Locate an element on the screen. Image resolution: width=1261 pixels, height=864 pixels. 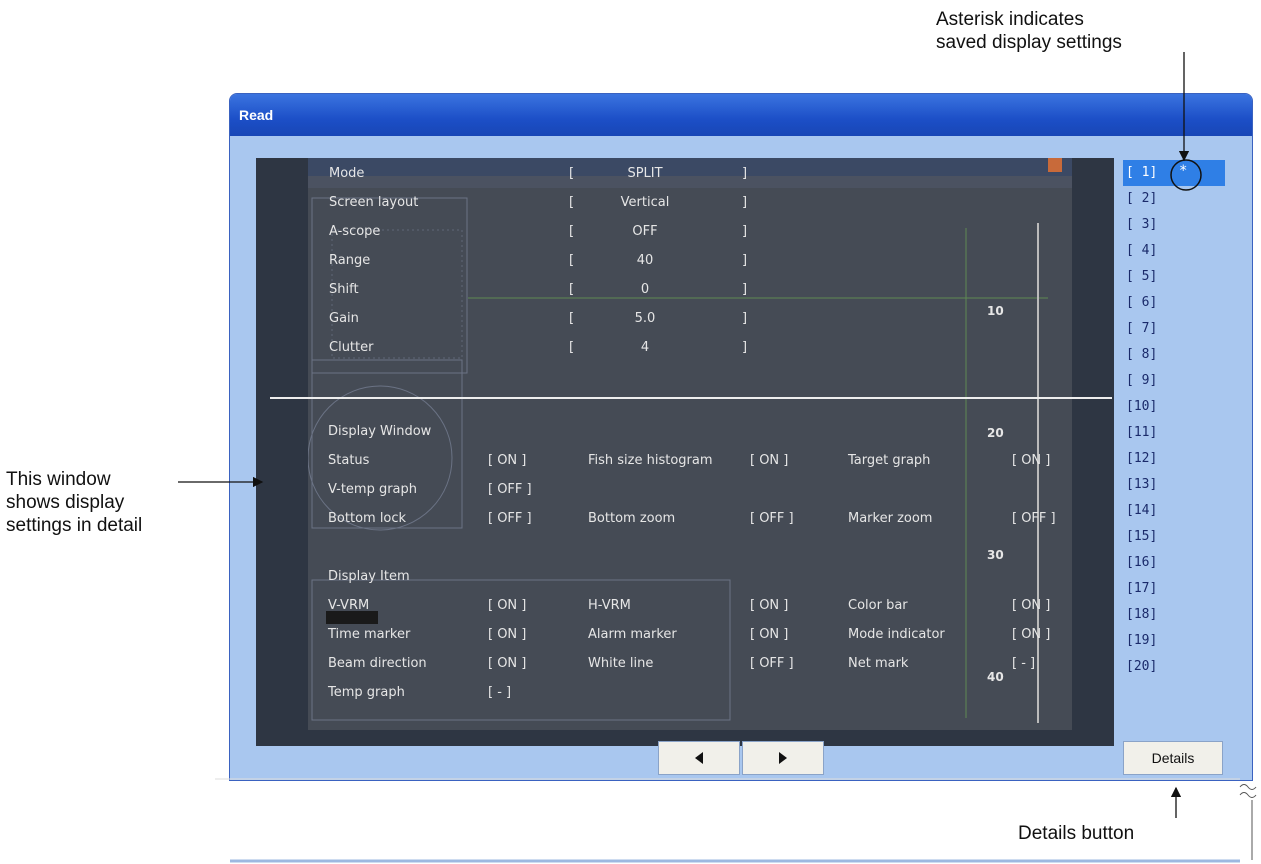
slot-label: [20] is located at coordinates (1142, 666).